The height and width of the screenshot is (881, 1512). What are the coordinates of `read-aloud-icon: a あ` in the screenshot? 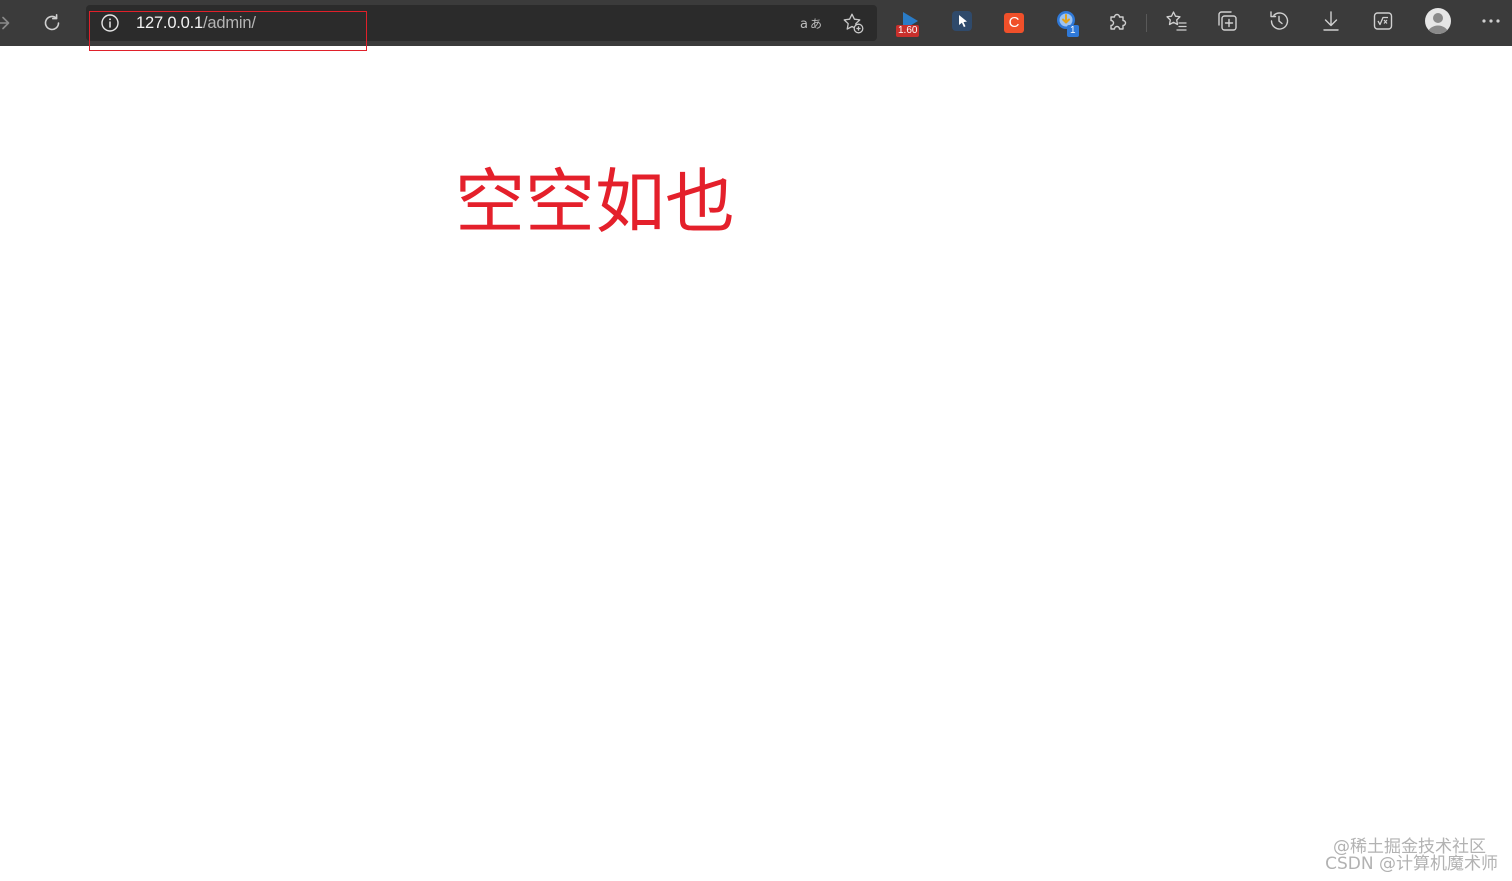 It's located at (811, 23).